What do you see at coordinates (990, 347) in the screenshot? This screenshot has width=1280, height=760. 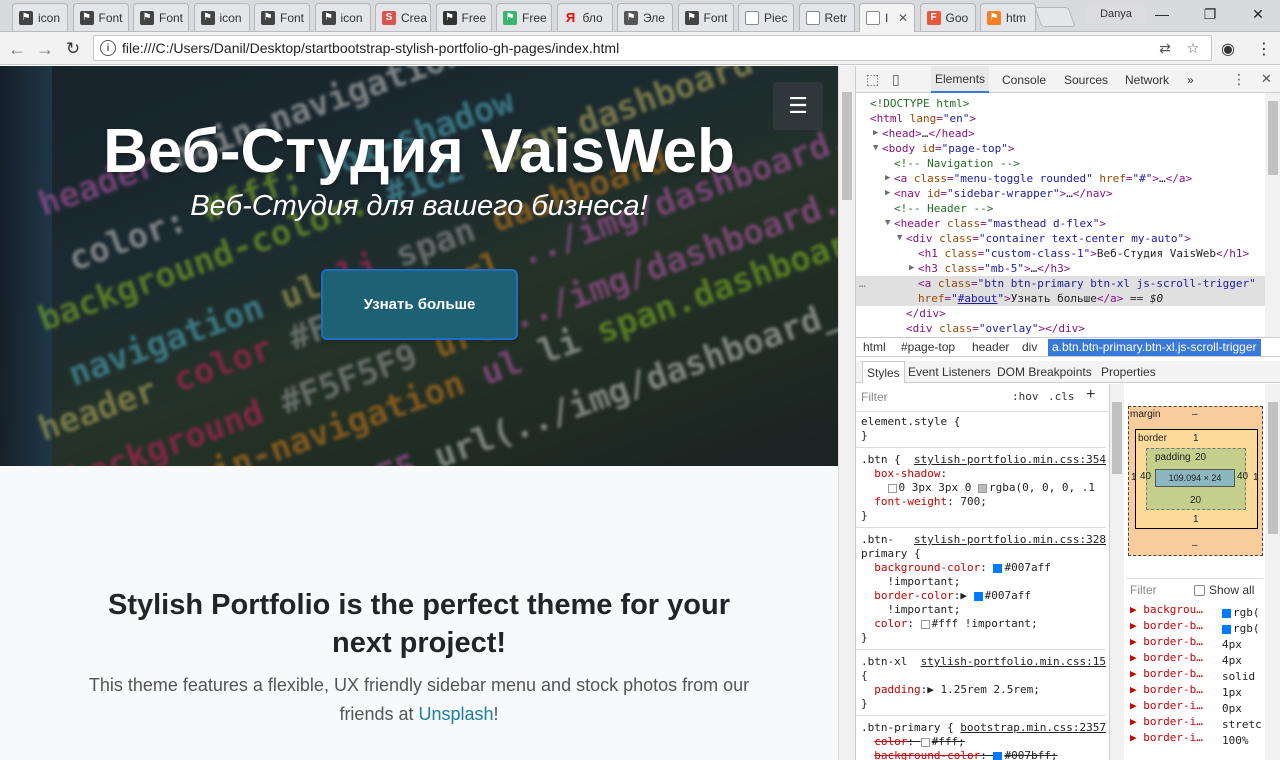 I see `breadcrumb-item: header` at bounding box center [990, 347].